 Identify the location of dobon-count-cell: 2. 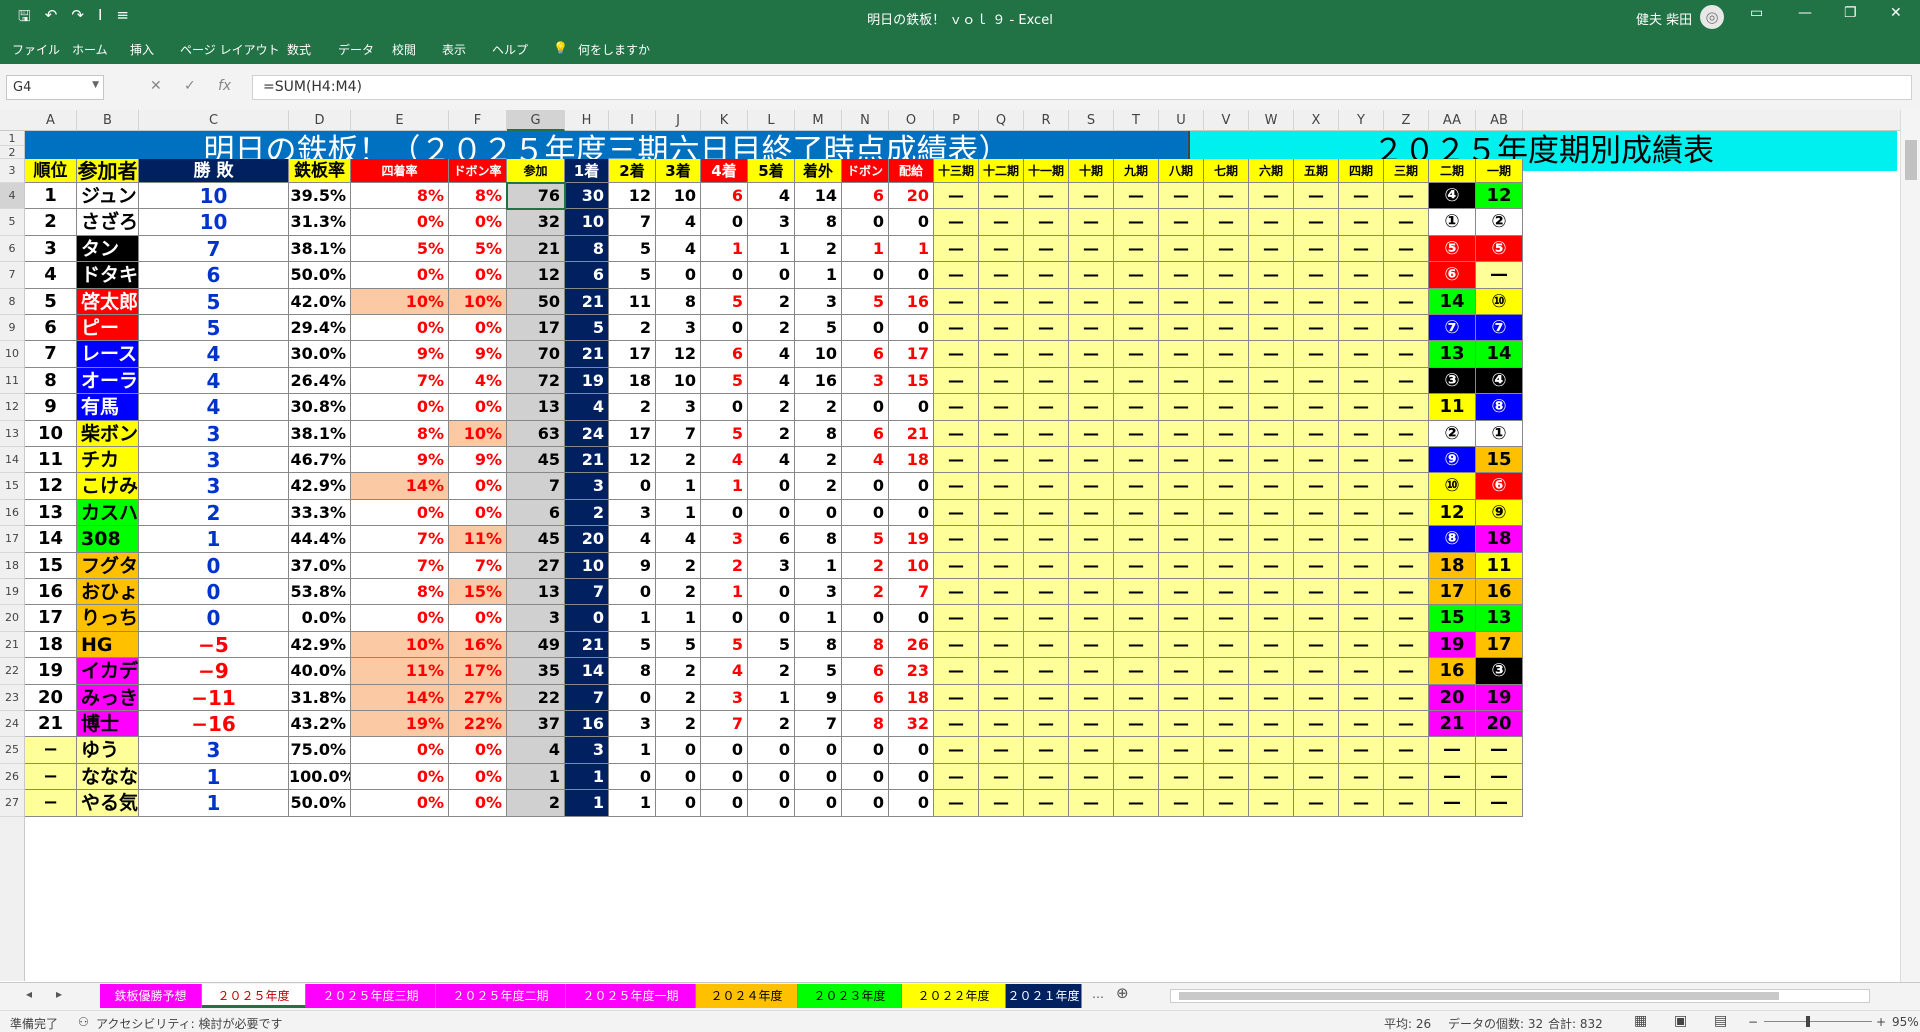
(865, 565).